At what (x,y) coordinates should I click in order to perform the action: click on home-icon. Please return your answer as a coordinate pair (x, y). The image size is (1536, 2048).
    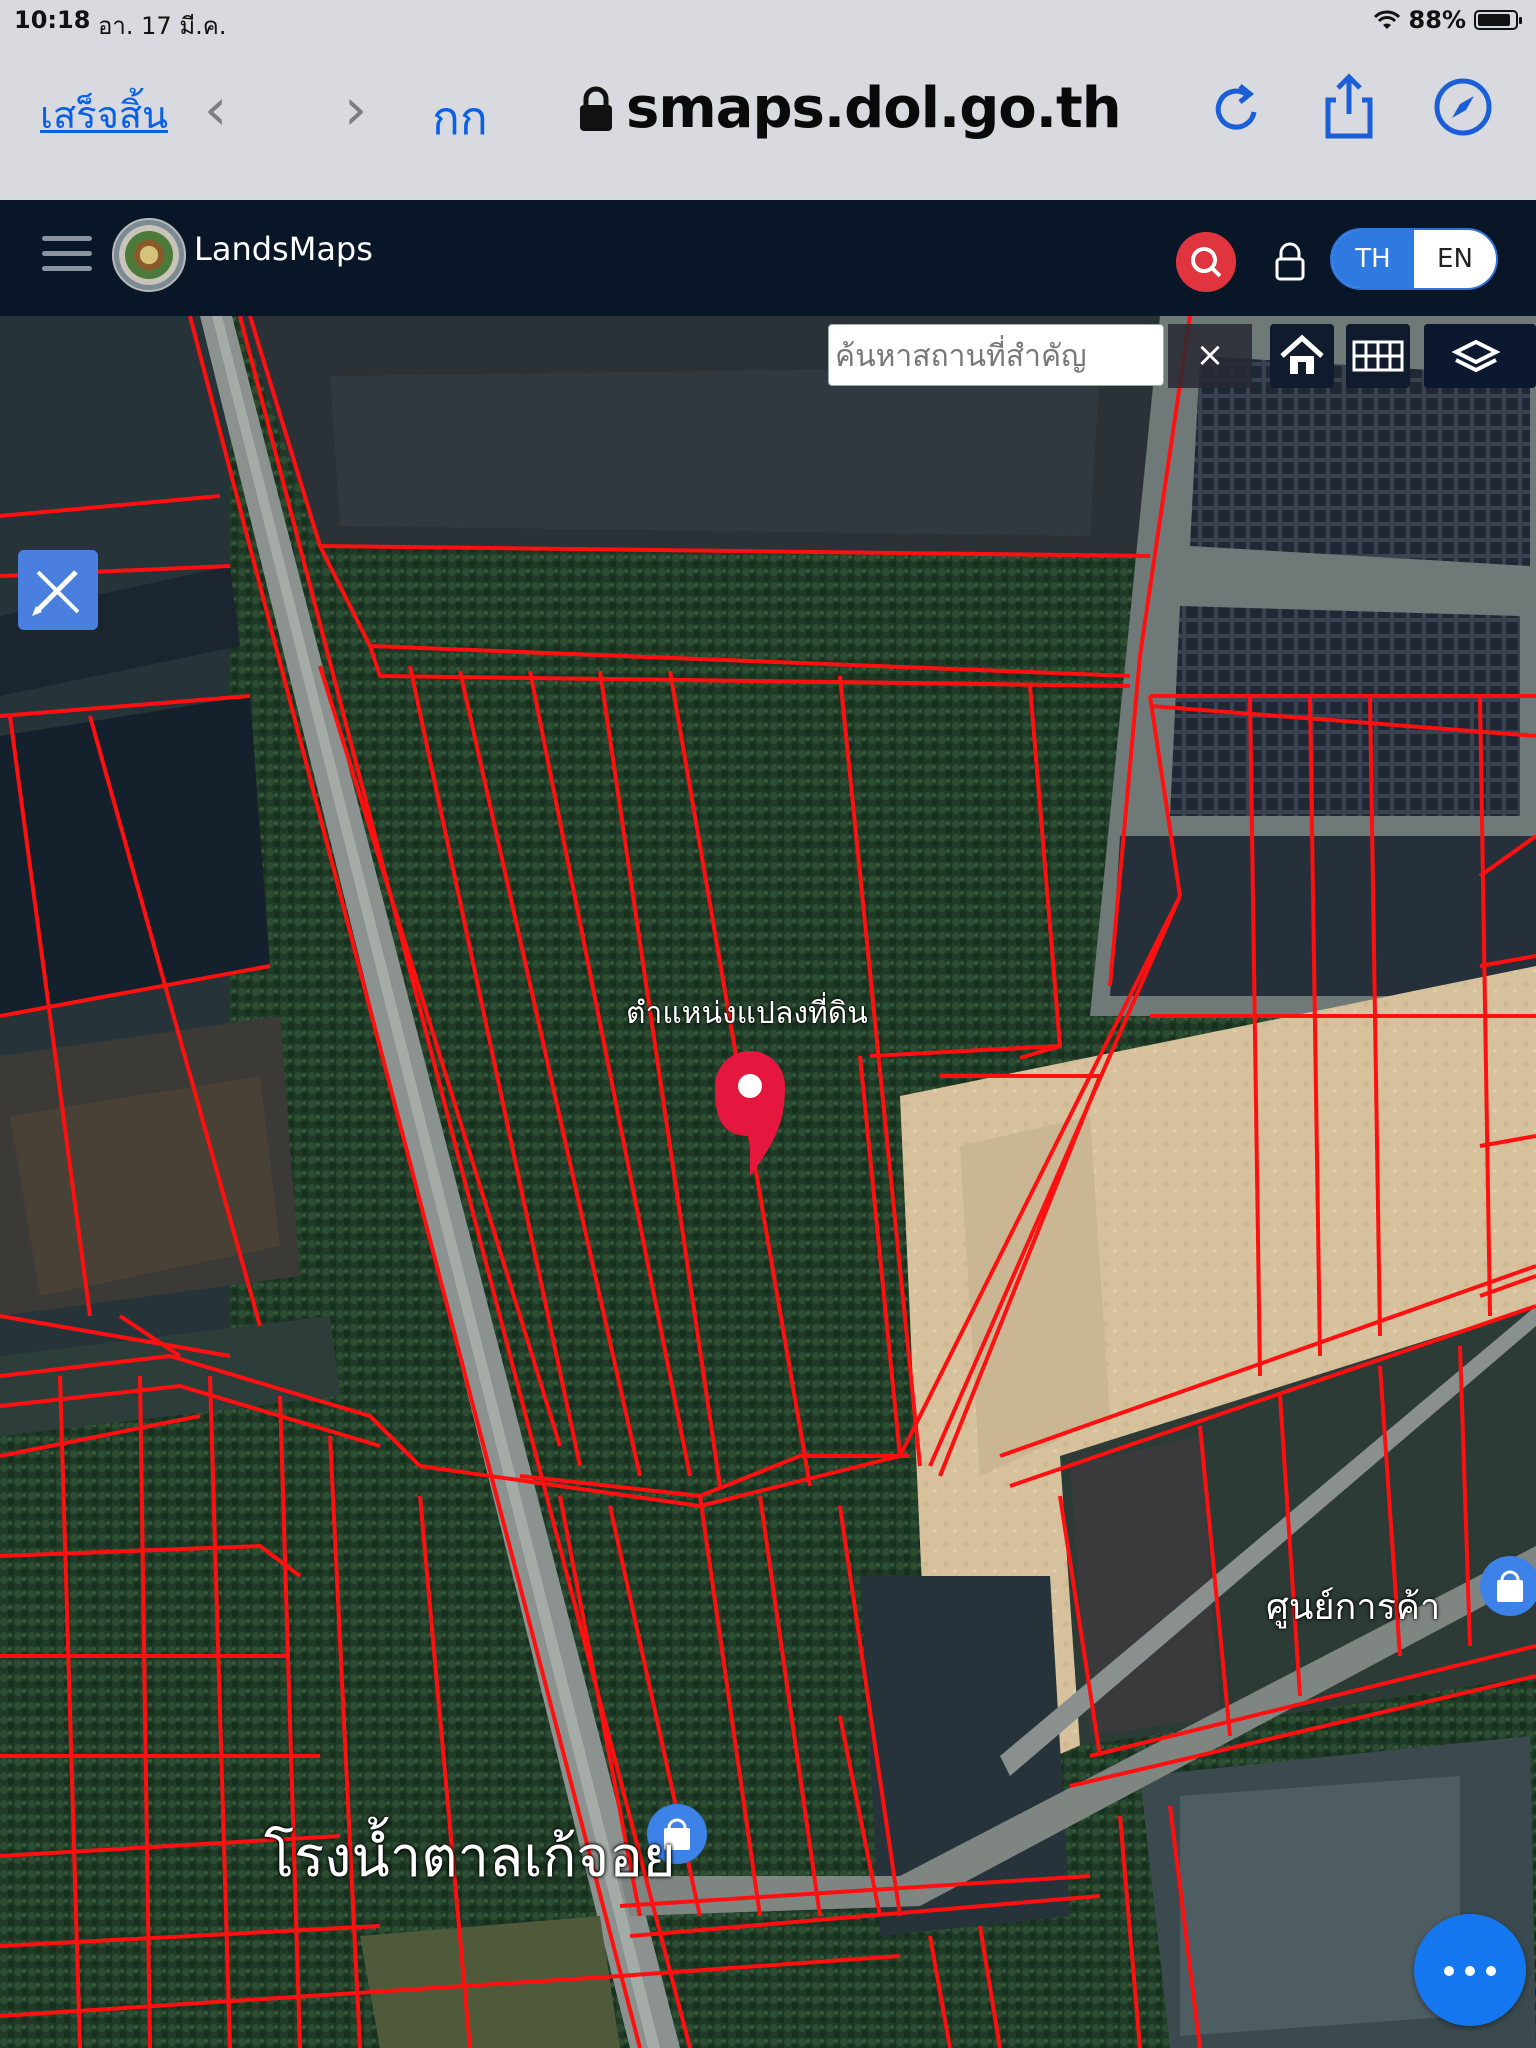
    Looking at the image, I should click on (1302, 356).